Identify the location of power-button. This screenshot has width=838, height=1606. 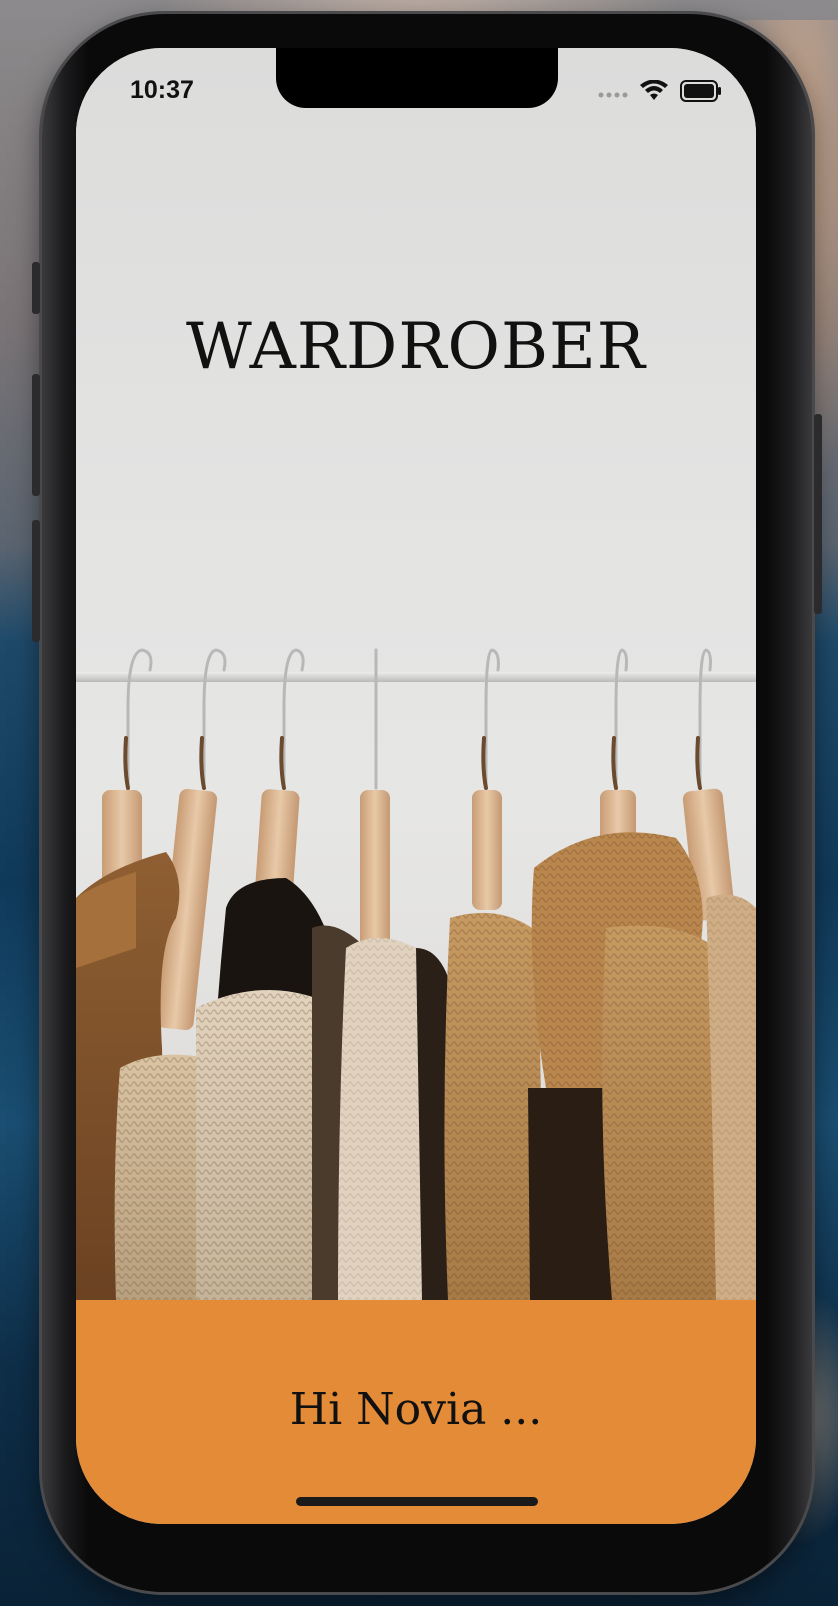
(818, 514).